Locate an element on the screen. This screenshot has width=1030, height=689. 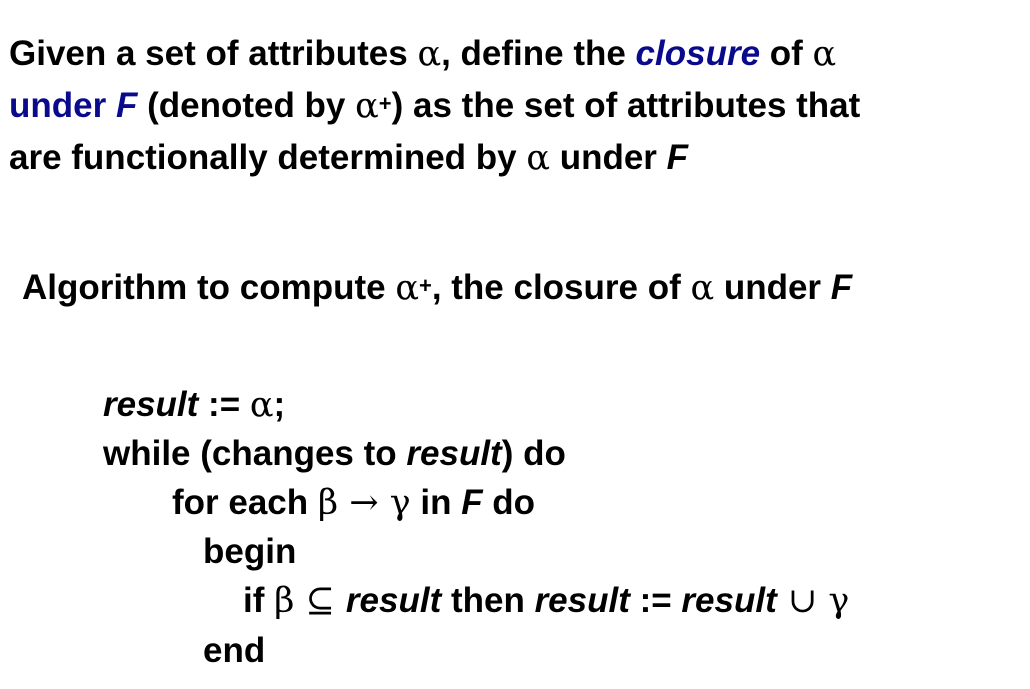
algorithm-line-6: end is located at coordinates (234, 651).